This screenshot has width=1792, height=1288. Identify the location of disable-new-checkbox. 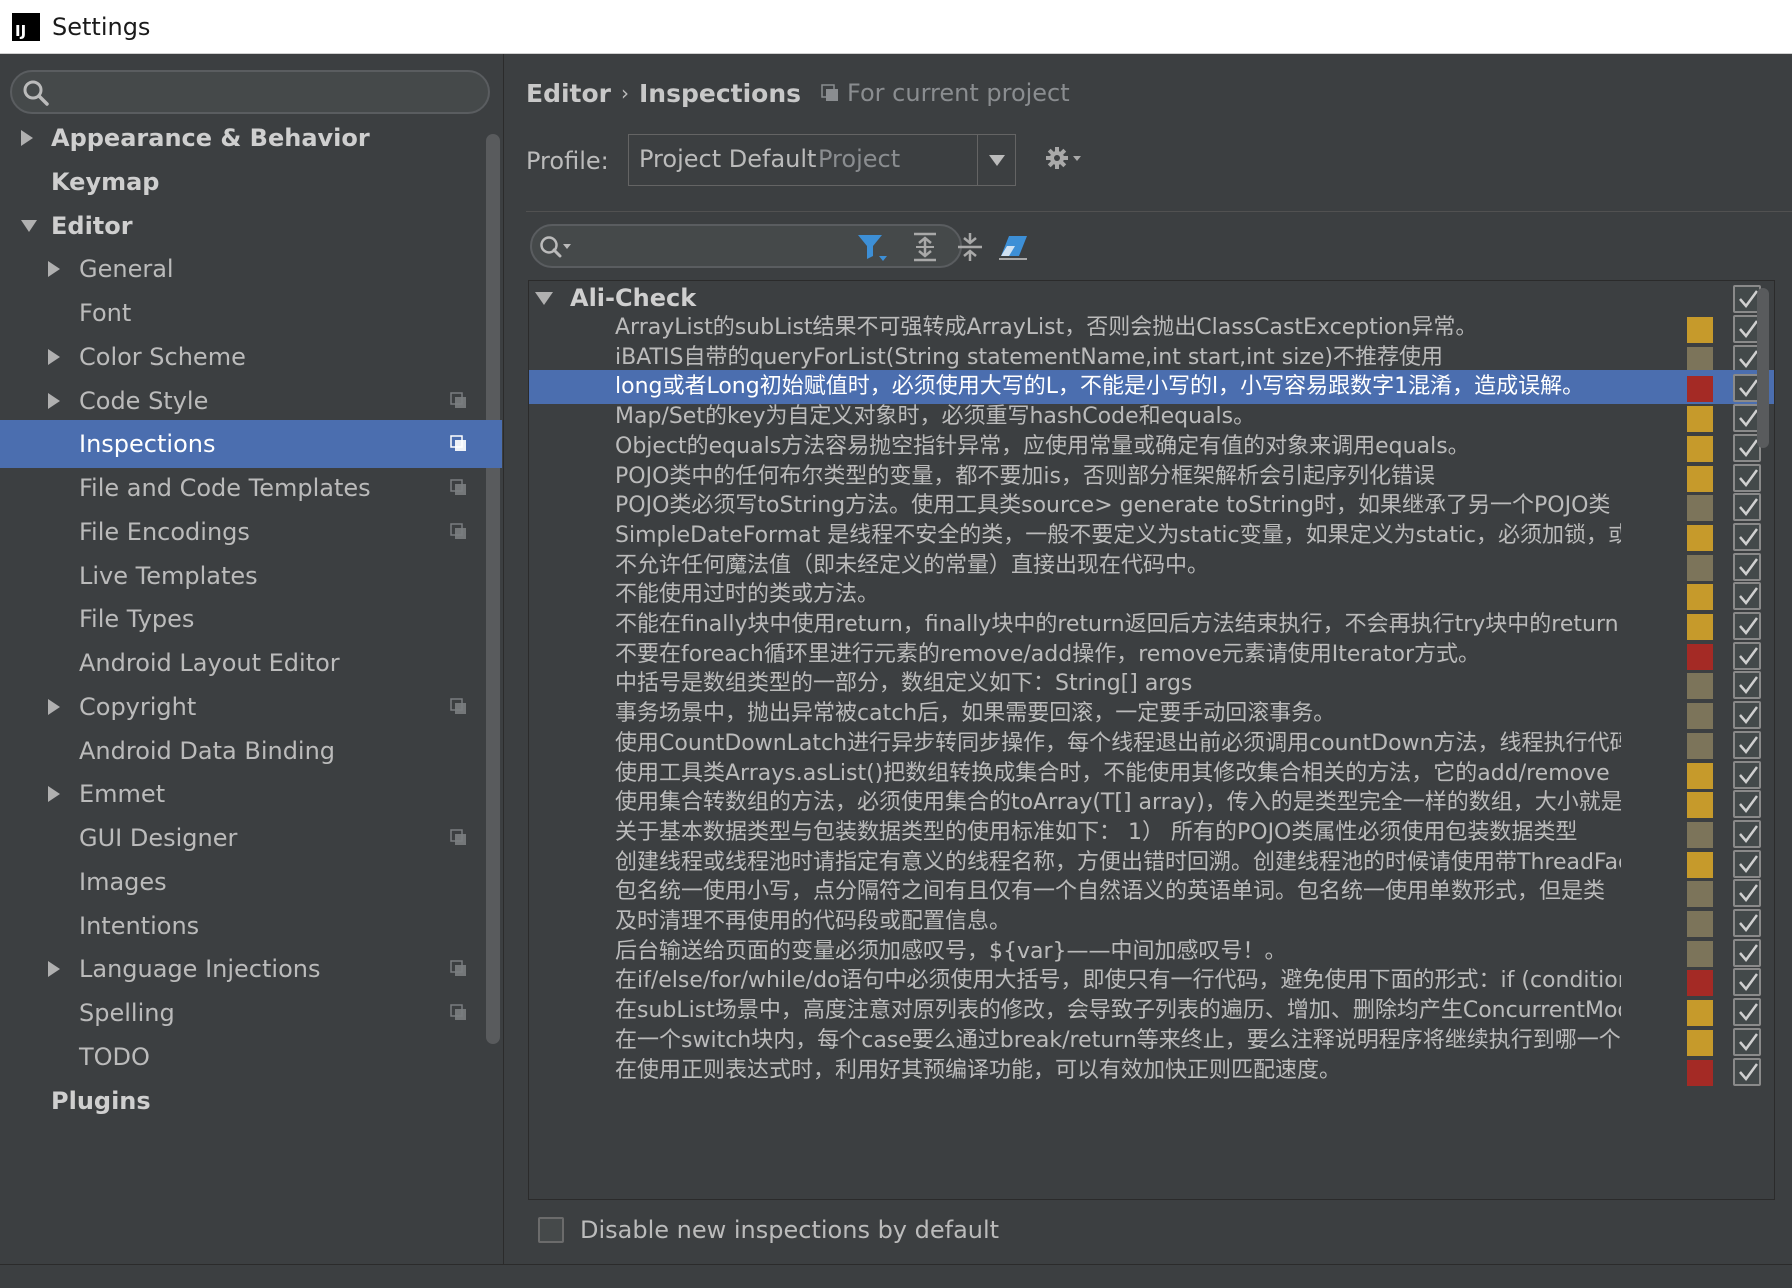
(551, 1230).